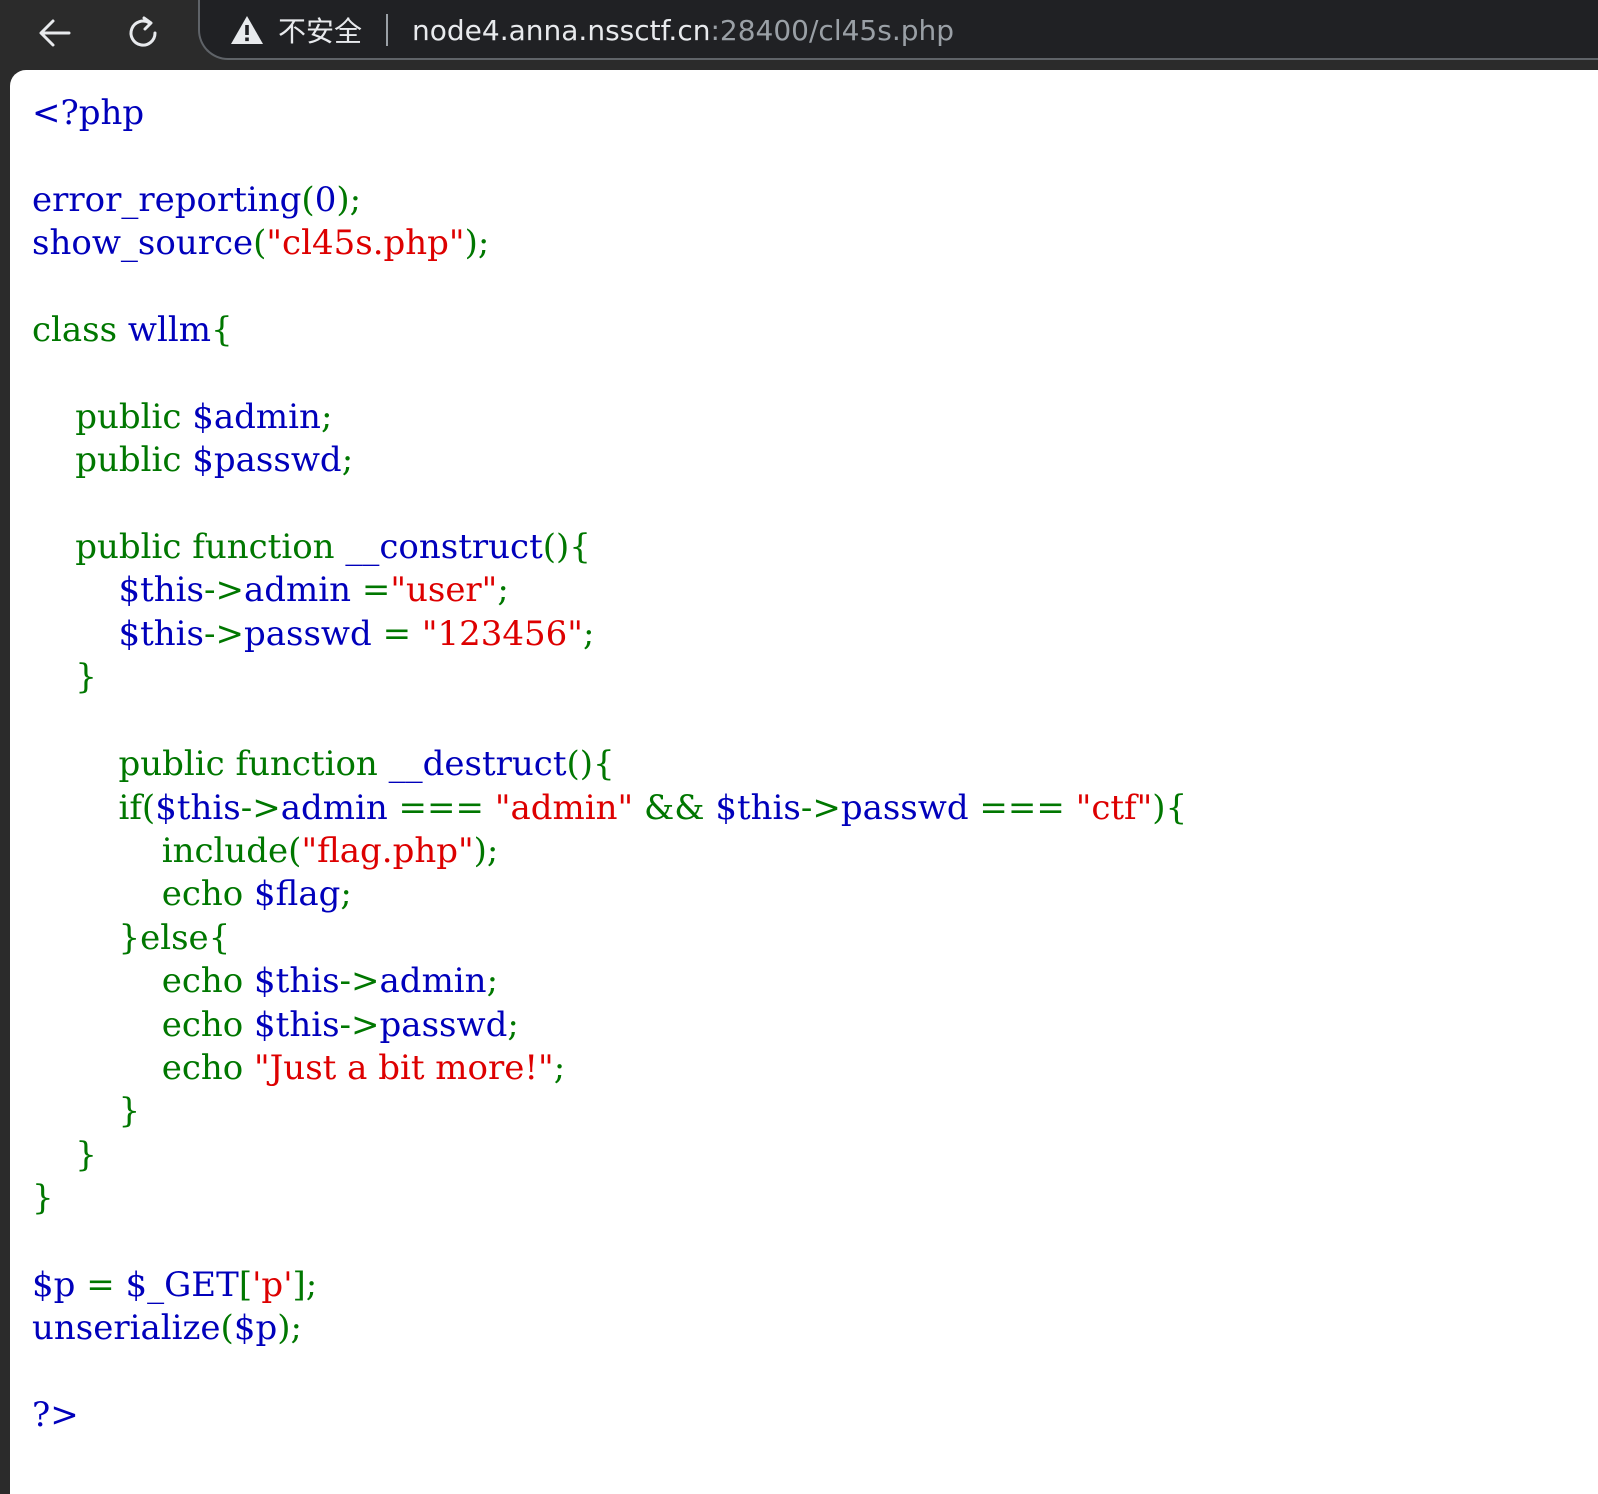 The width and height of the screenshot is (1598, 1494). I want to click on url-host: node4.anna.nssctf.cn, so click(561, 30).